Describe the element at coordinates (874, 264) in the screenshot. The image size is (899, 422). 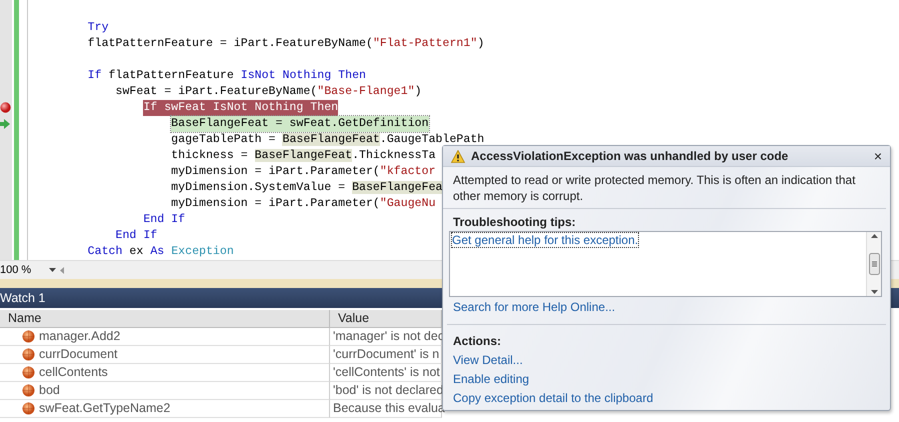
I see `scroll-thumb` at that location.